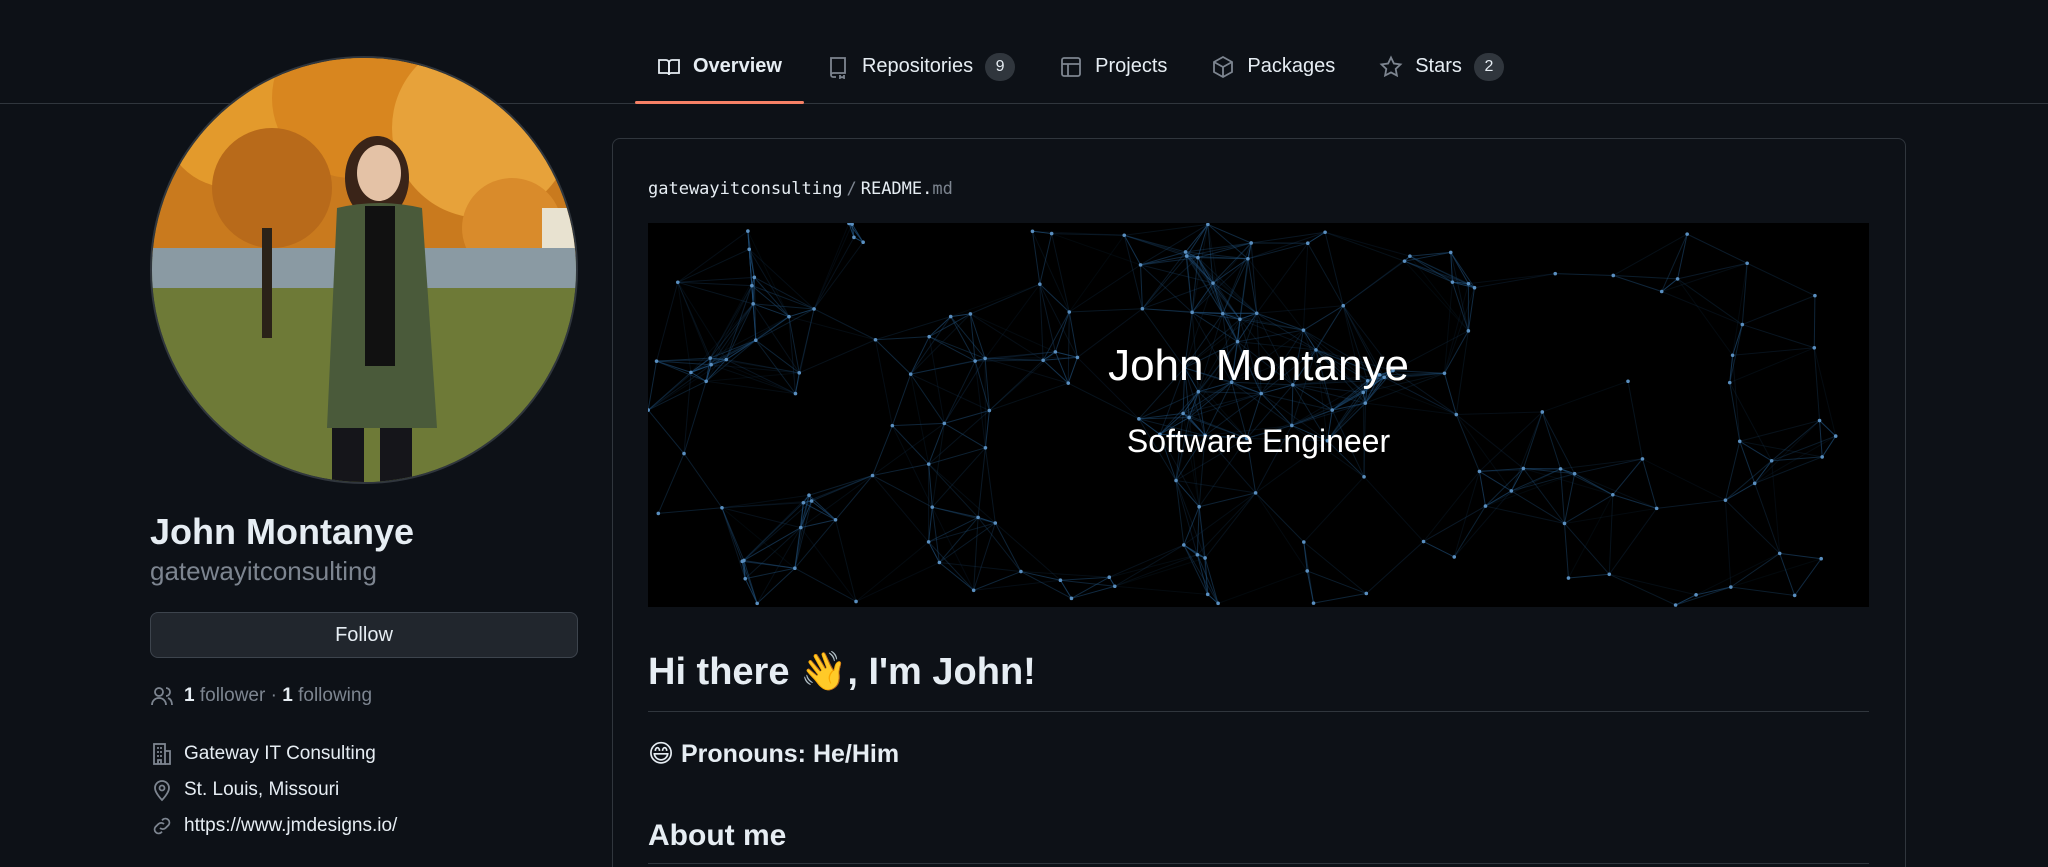 This screenshot has width=2048, height=867. What do you see at coordinates (1258, 679) in the screenshot?
I see `readme-heading: Hi there 👋, I'm John!` at bounding box center [1258, 679].